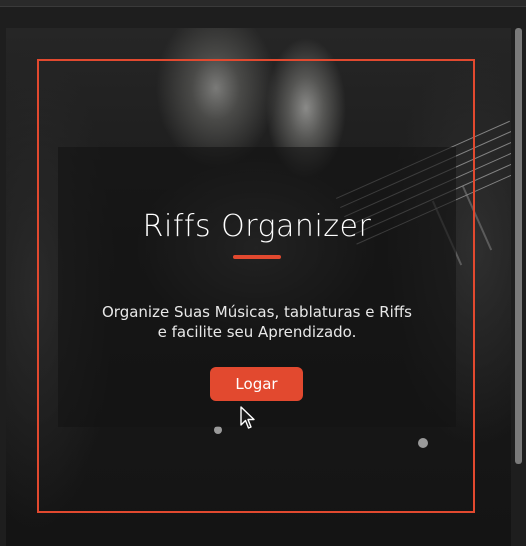 This screenshot has height=546, width=526. What do you see at coordinates (257, 257) in the screenshot?
I see `title-underline` at bounding box center [257, 257].